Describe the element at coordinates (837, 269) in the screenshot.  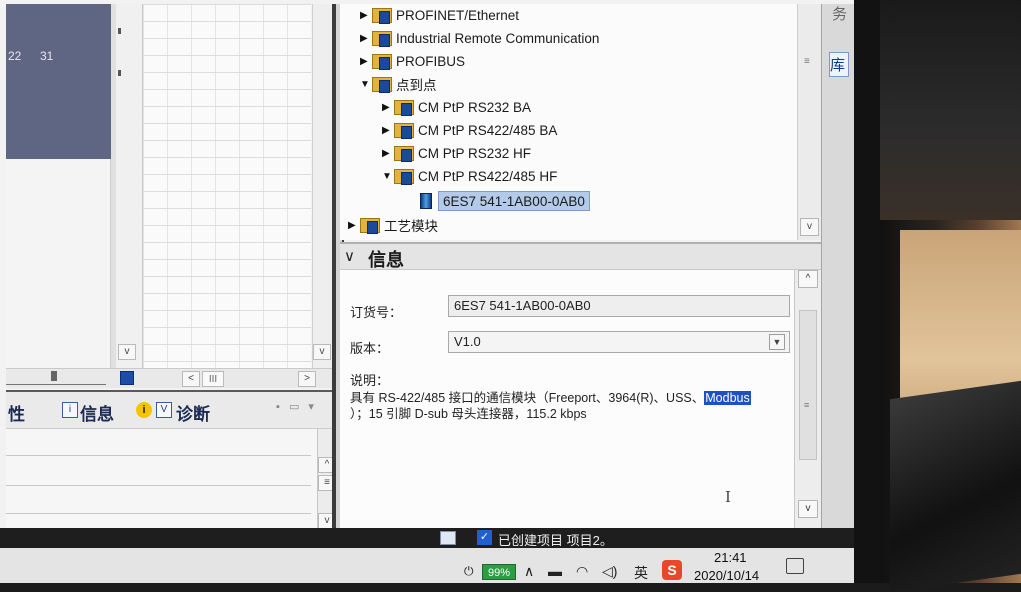
I see `side-task-tabs: 务 库` at that location.